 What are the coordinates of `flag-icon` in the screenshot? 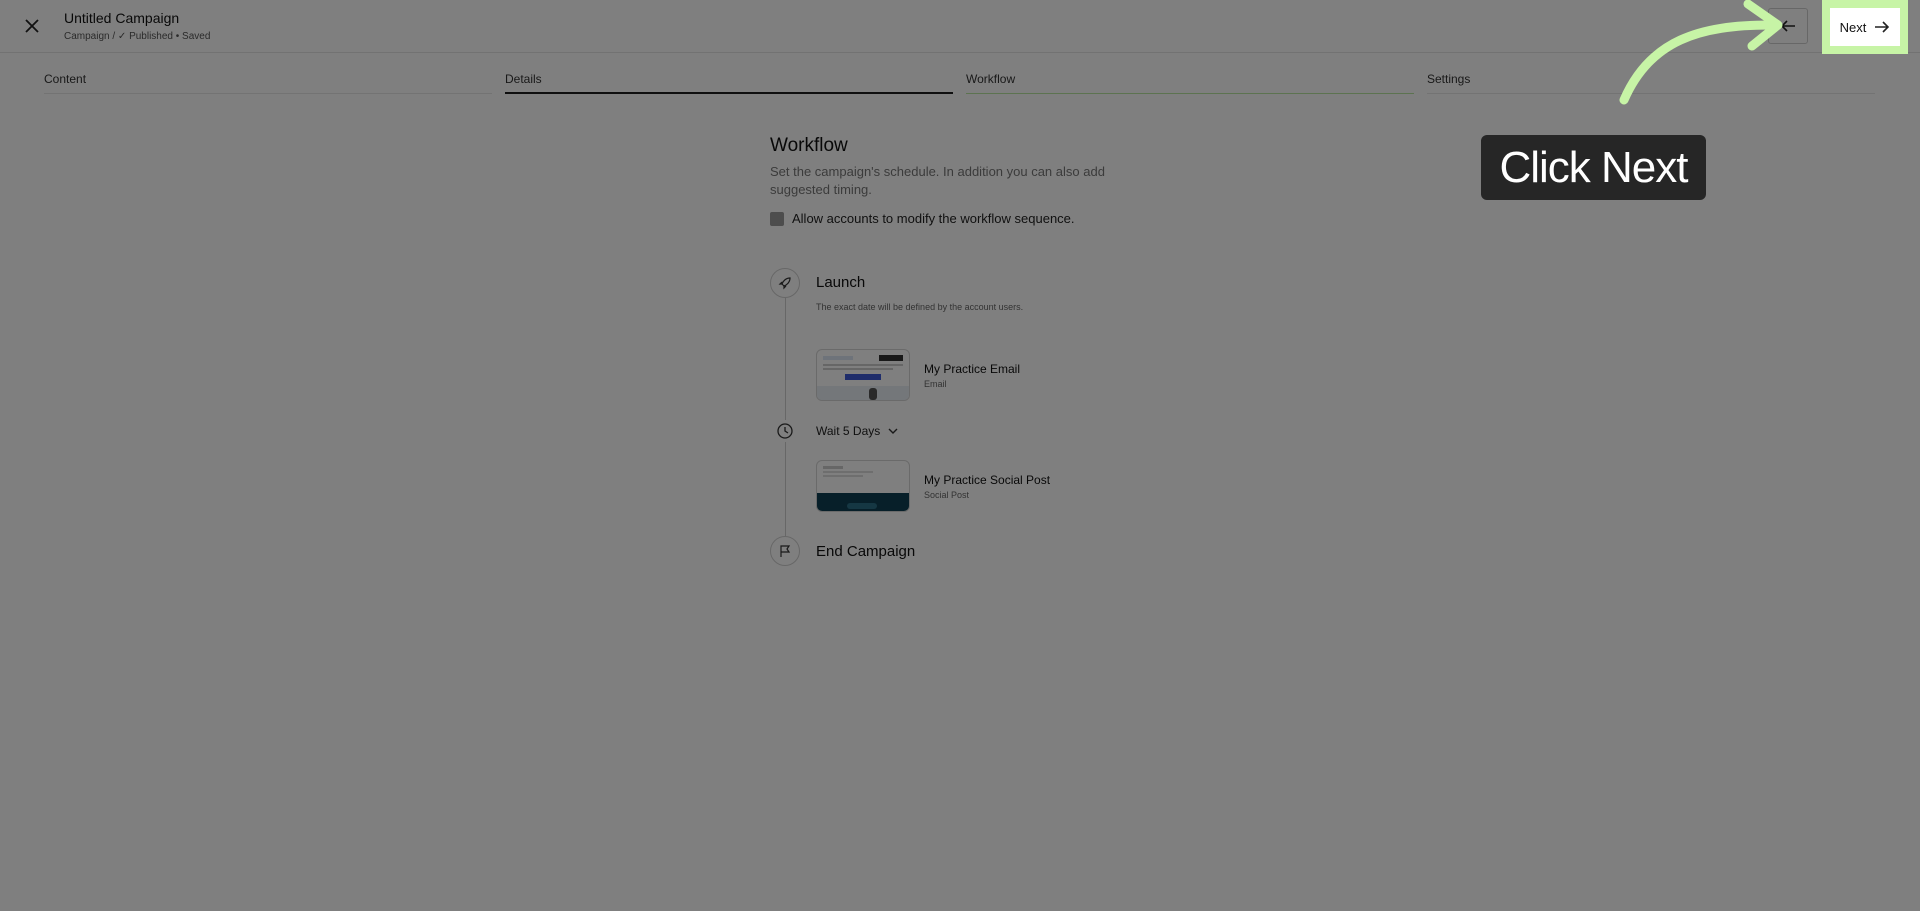 It's located at (785, 551).